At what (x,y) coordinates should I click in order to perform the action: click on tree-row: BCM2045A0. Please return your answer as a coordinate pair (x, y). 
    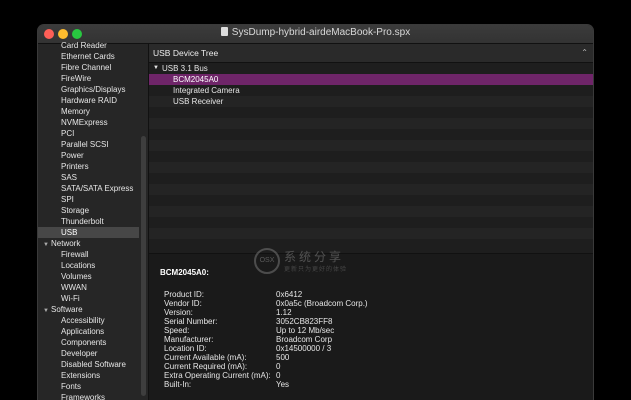
    Looking at the image, I should click on (371, 79).